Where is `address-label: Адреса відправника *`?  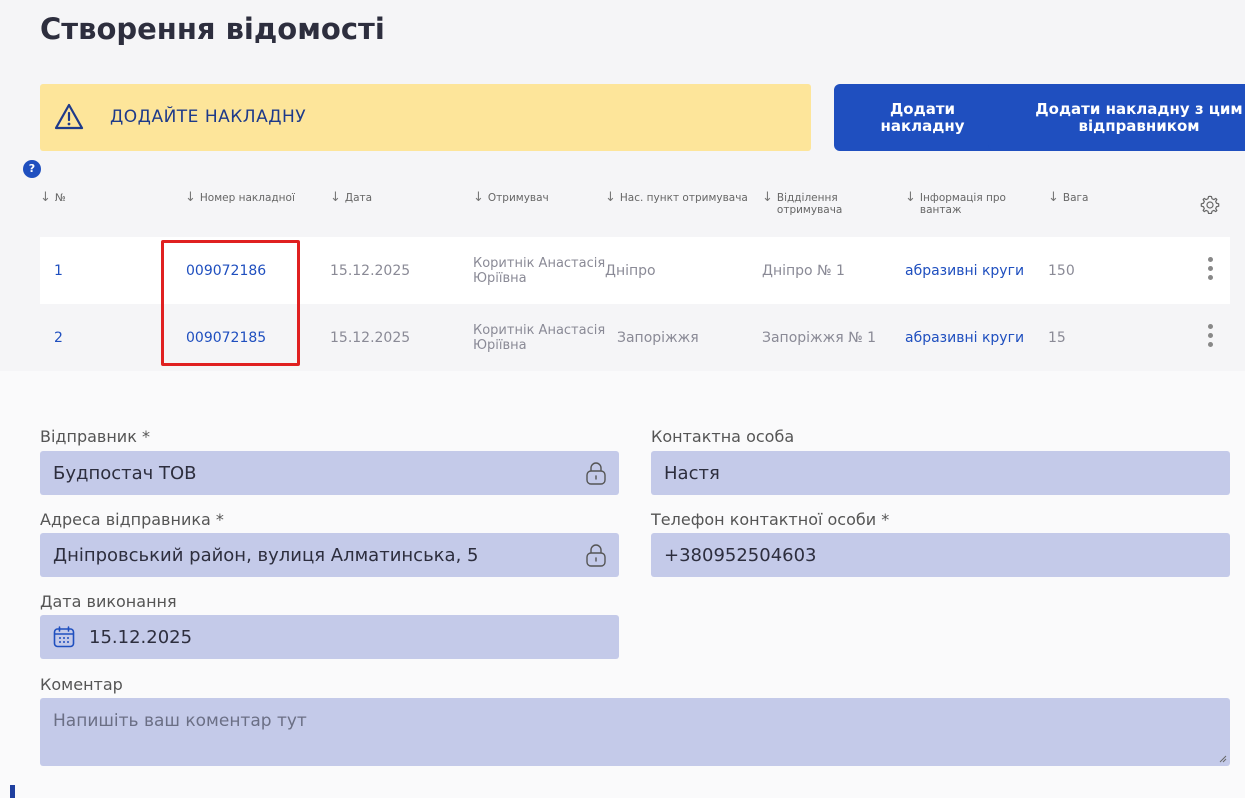 address-label: Адреса відправника * is located at coordinates (132, 519).